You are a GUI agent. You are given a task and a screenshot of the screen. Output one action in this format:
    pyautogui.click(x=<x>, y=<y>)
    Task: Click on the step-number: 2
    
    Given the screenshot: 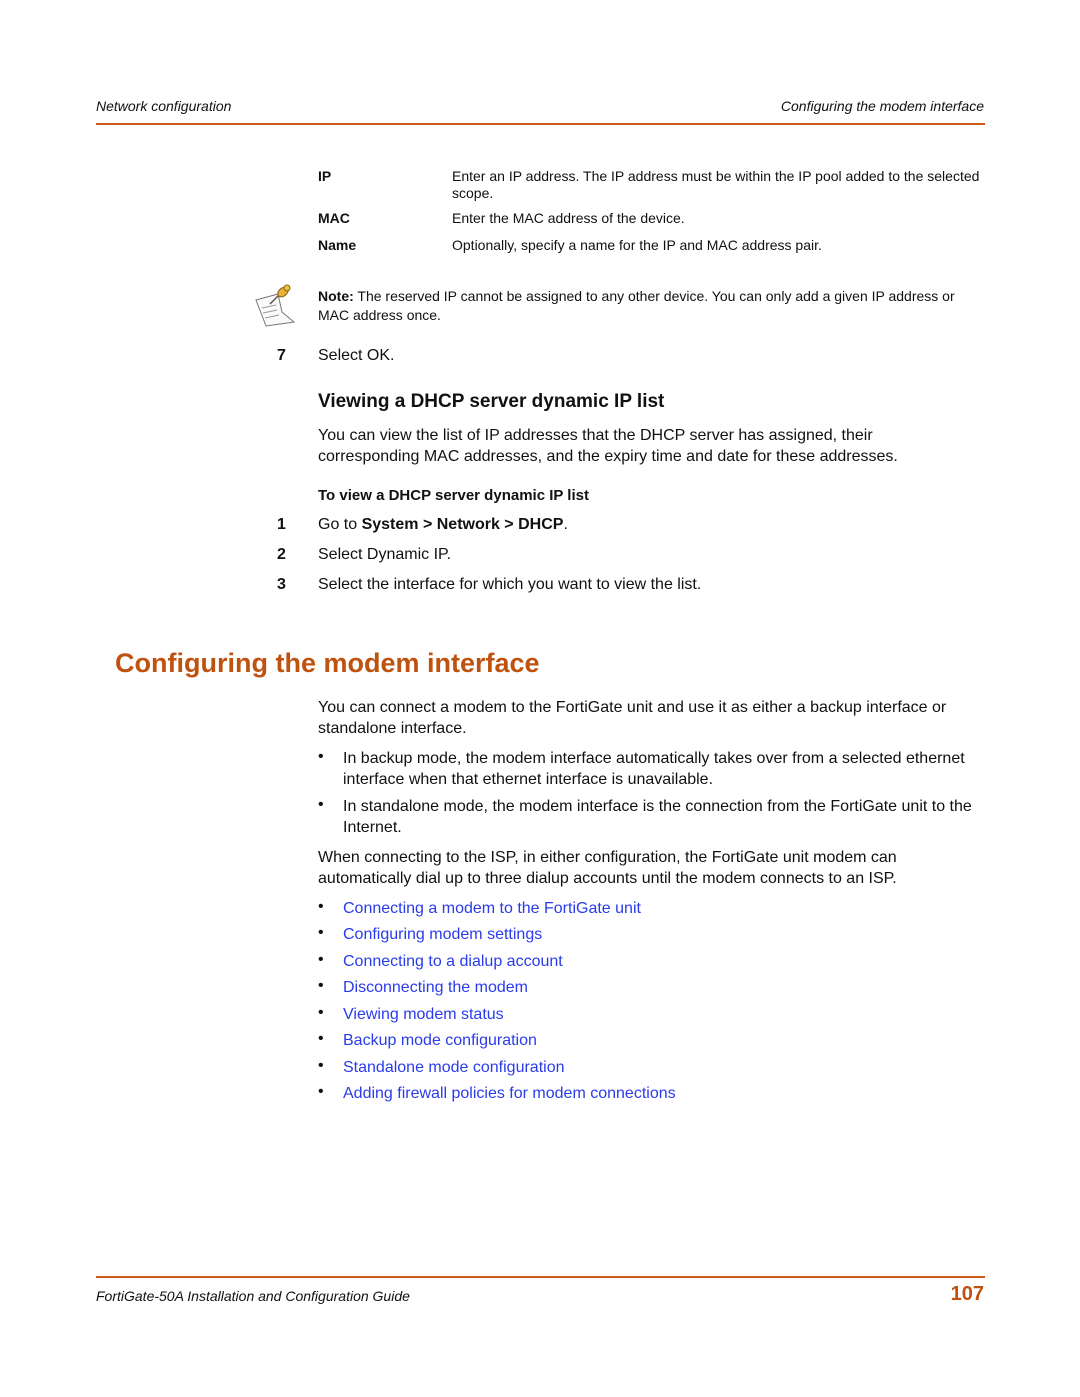 What is the action you would take?
    pyautogui.click(x=281, y=554)
    